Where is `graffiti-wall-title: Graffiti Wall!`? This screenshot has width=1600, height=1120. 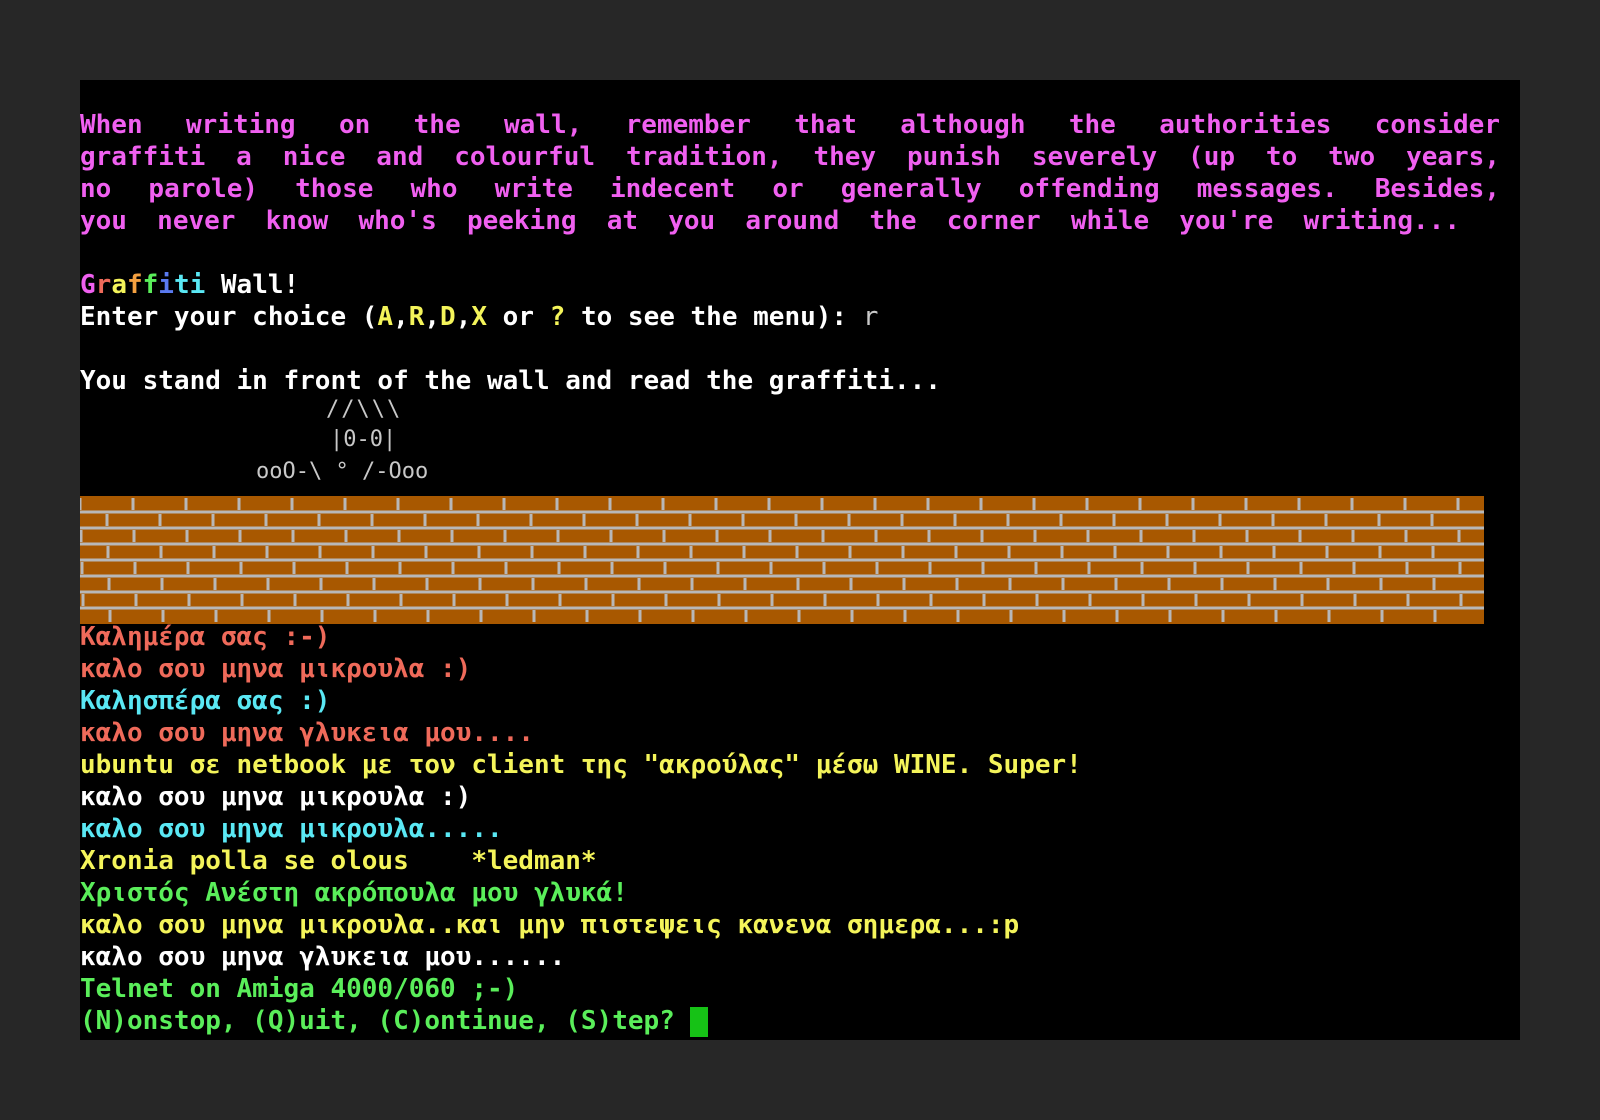
graffiti-wall-title: Graffiti Wall! is located at coordinates (189, 285).